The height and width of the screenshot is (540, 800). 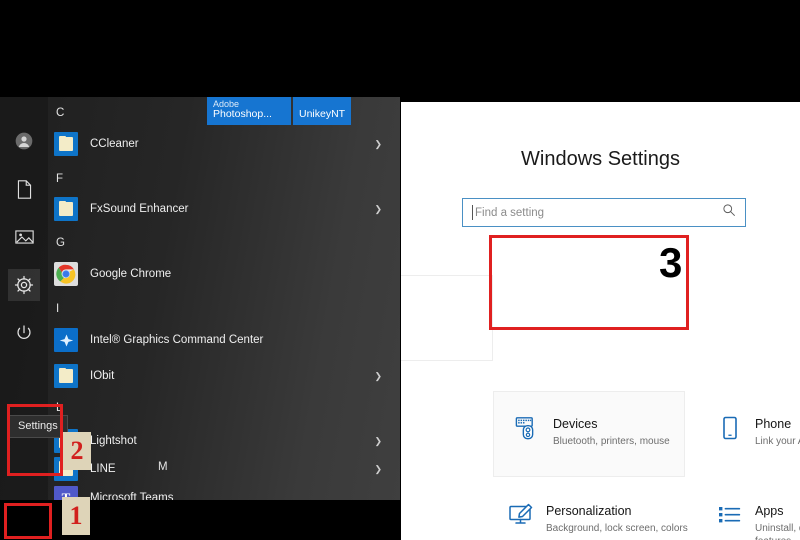 What do you see at coordinates (671, 262) in the screenshot?
I see `annotation-step-3: 3` at bounding box center [671, 262].